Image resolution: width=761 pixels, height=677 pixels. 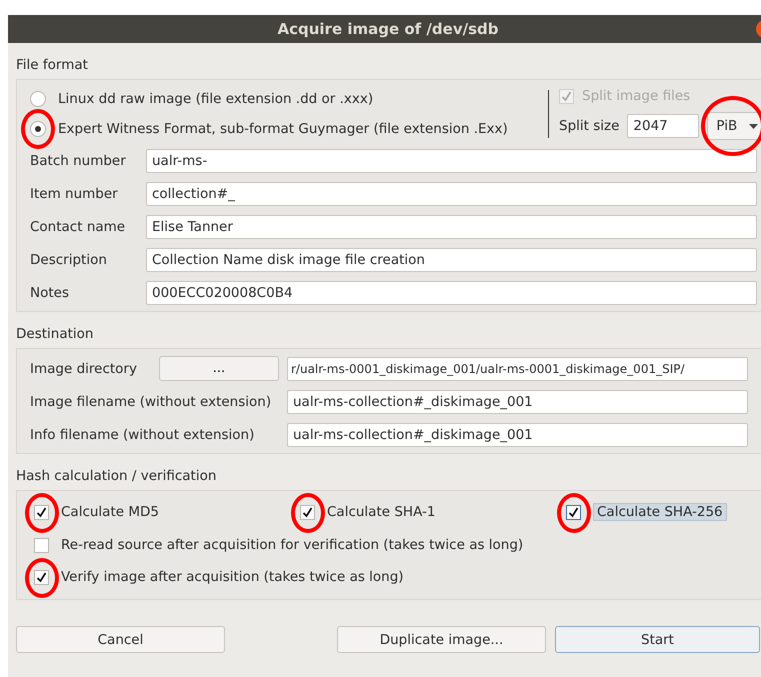 I want to click on radio-label: Expert Witness Format, sub-format Guymager (file extension .Exx), so click(x=283, y=129).